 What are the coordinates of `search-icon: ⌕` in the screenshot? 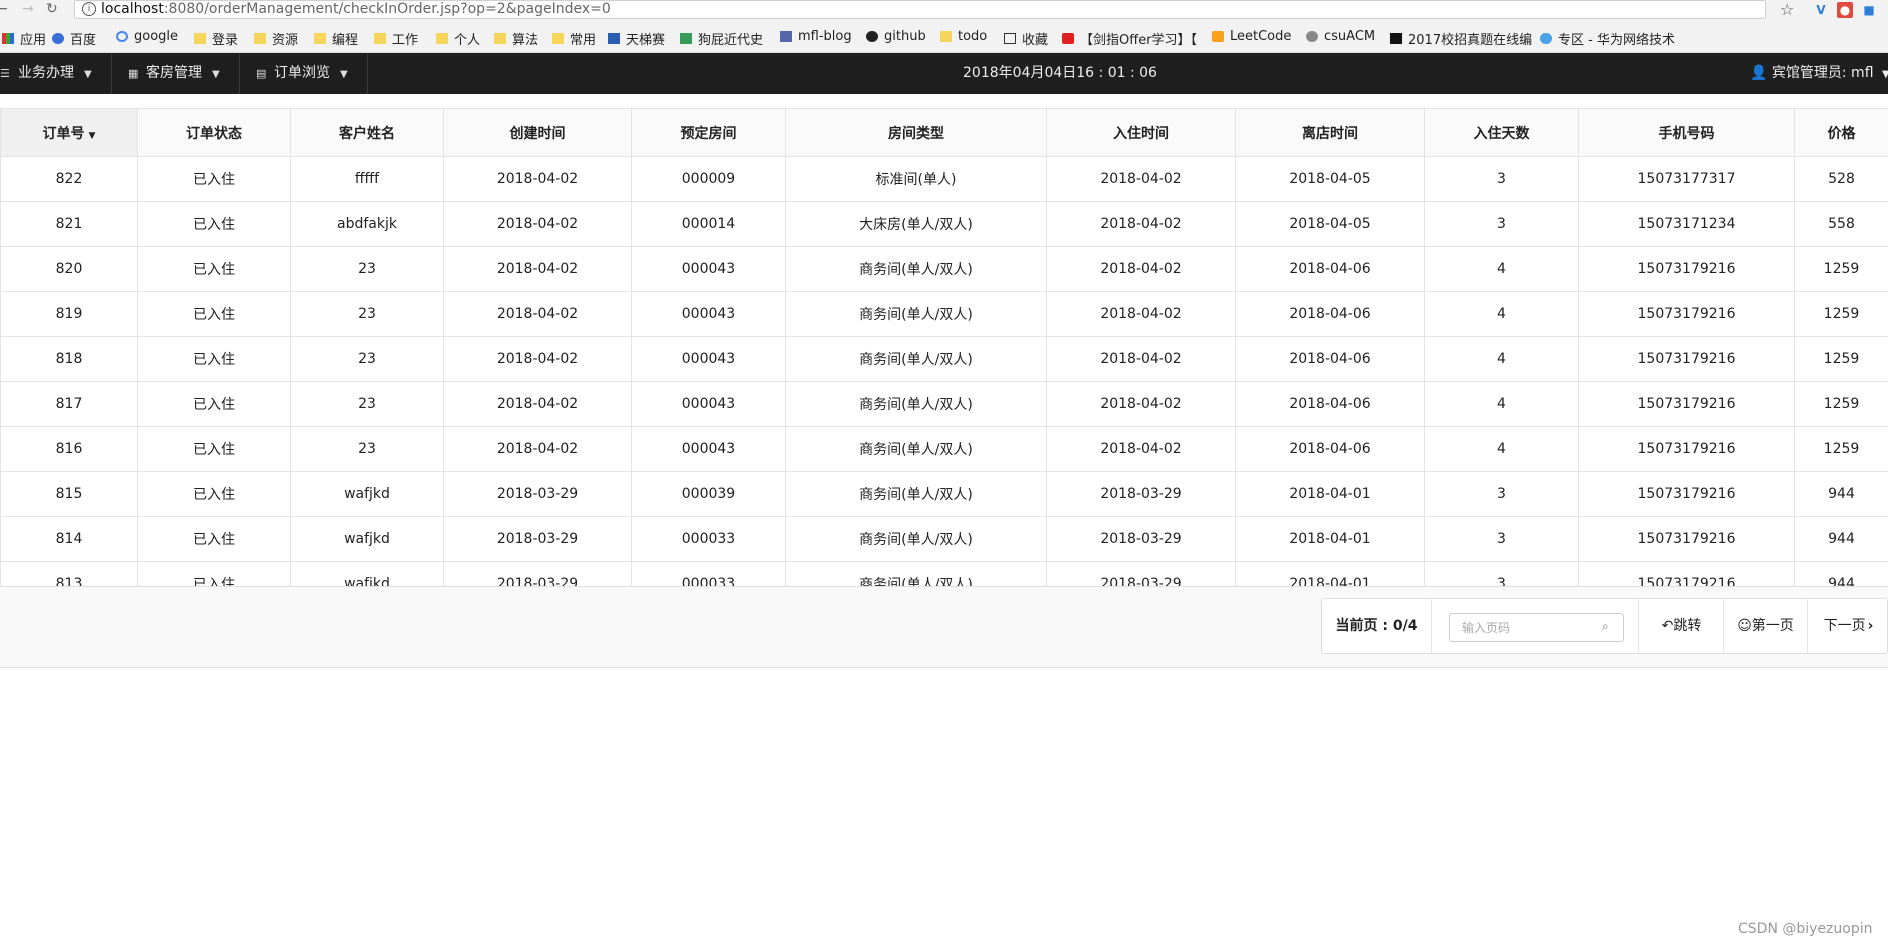 It's located at (1605, 626).